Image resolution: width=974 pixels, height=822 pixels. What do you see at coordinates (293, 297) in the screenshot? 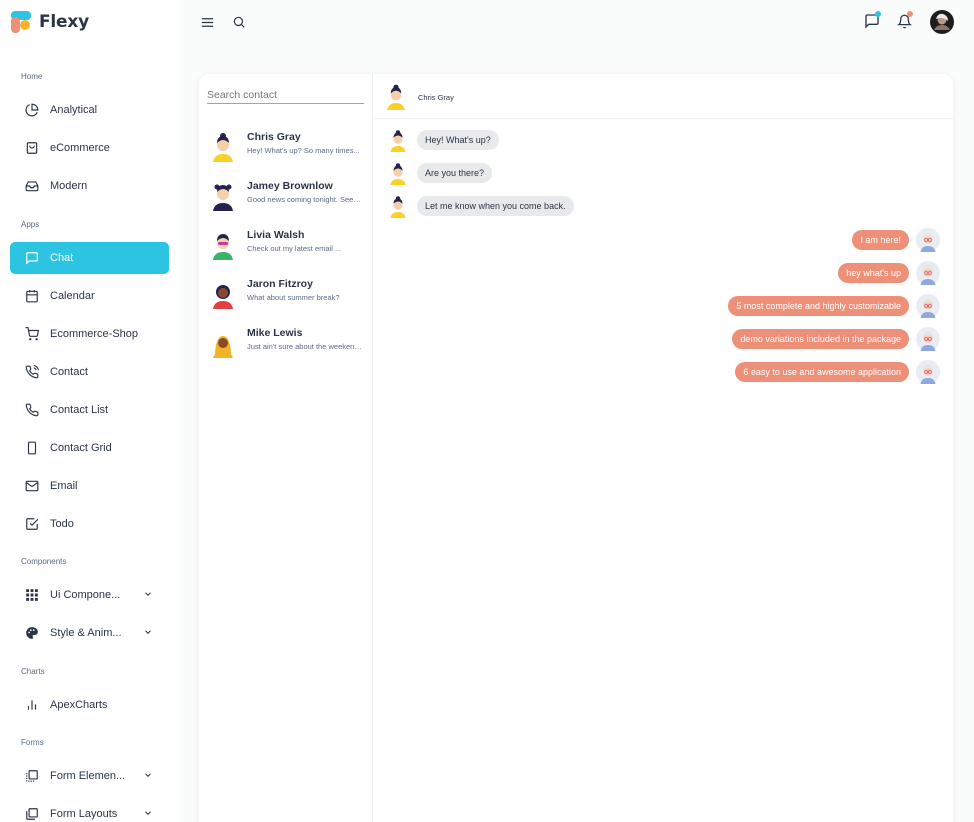
I see `contact-last-message: What about summer break?` at bounding box center [293, 297].